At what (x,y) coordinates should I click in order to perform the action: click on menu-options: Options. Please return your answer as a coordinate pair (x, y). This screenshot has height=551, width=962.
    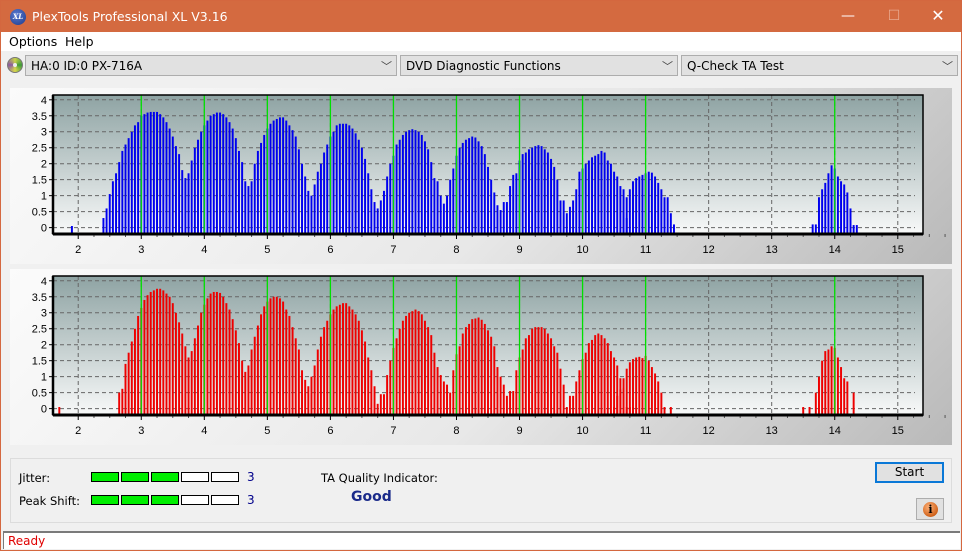
    Looking at the image, I should click on (33, 41).